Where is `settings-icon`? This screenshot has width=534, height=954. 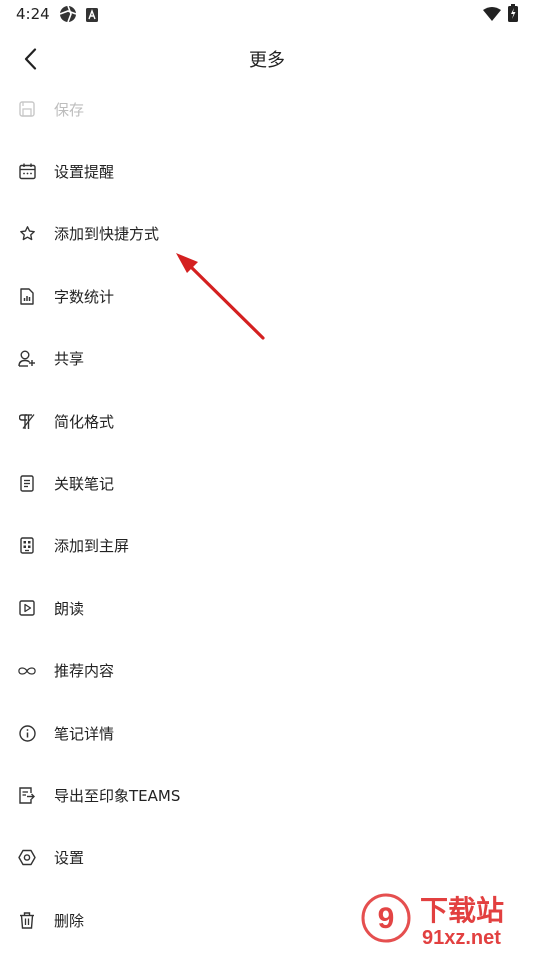
settings-icon is located at coordinates (27, 858).